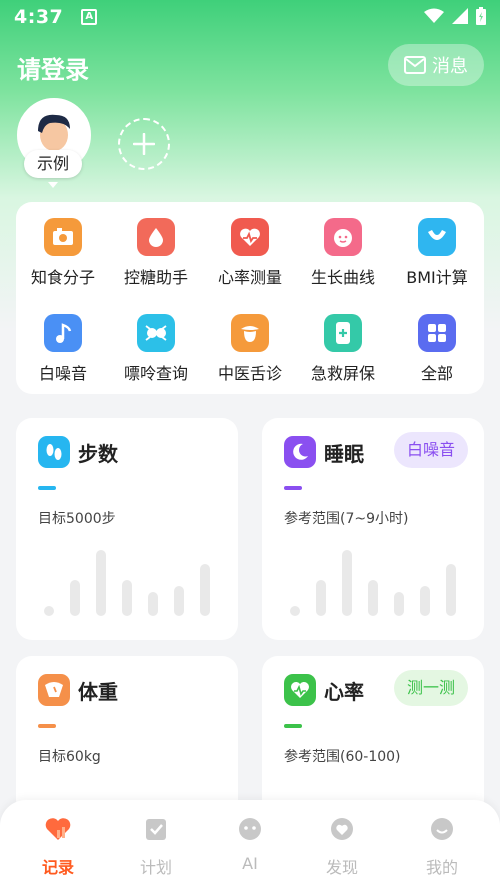  I want to click on tool-first-aid: 急救屏保, so click(343, 349).